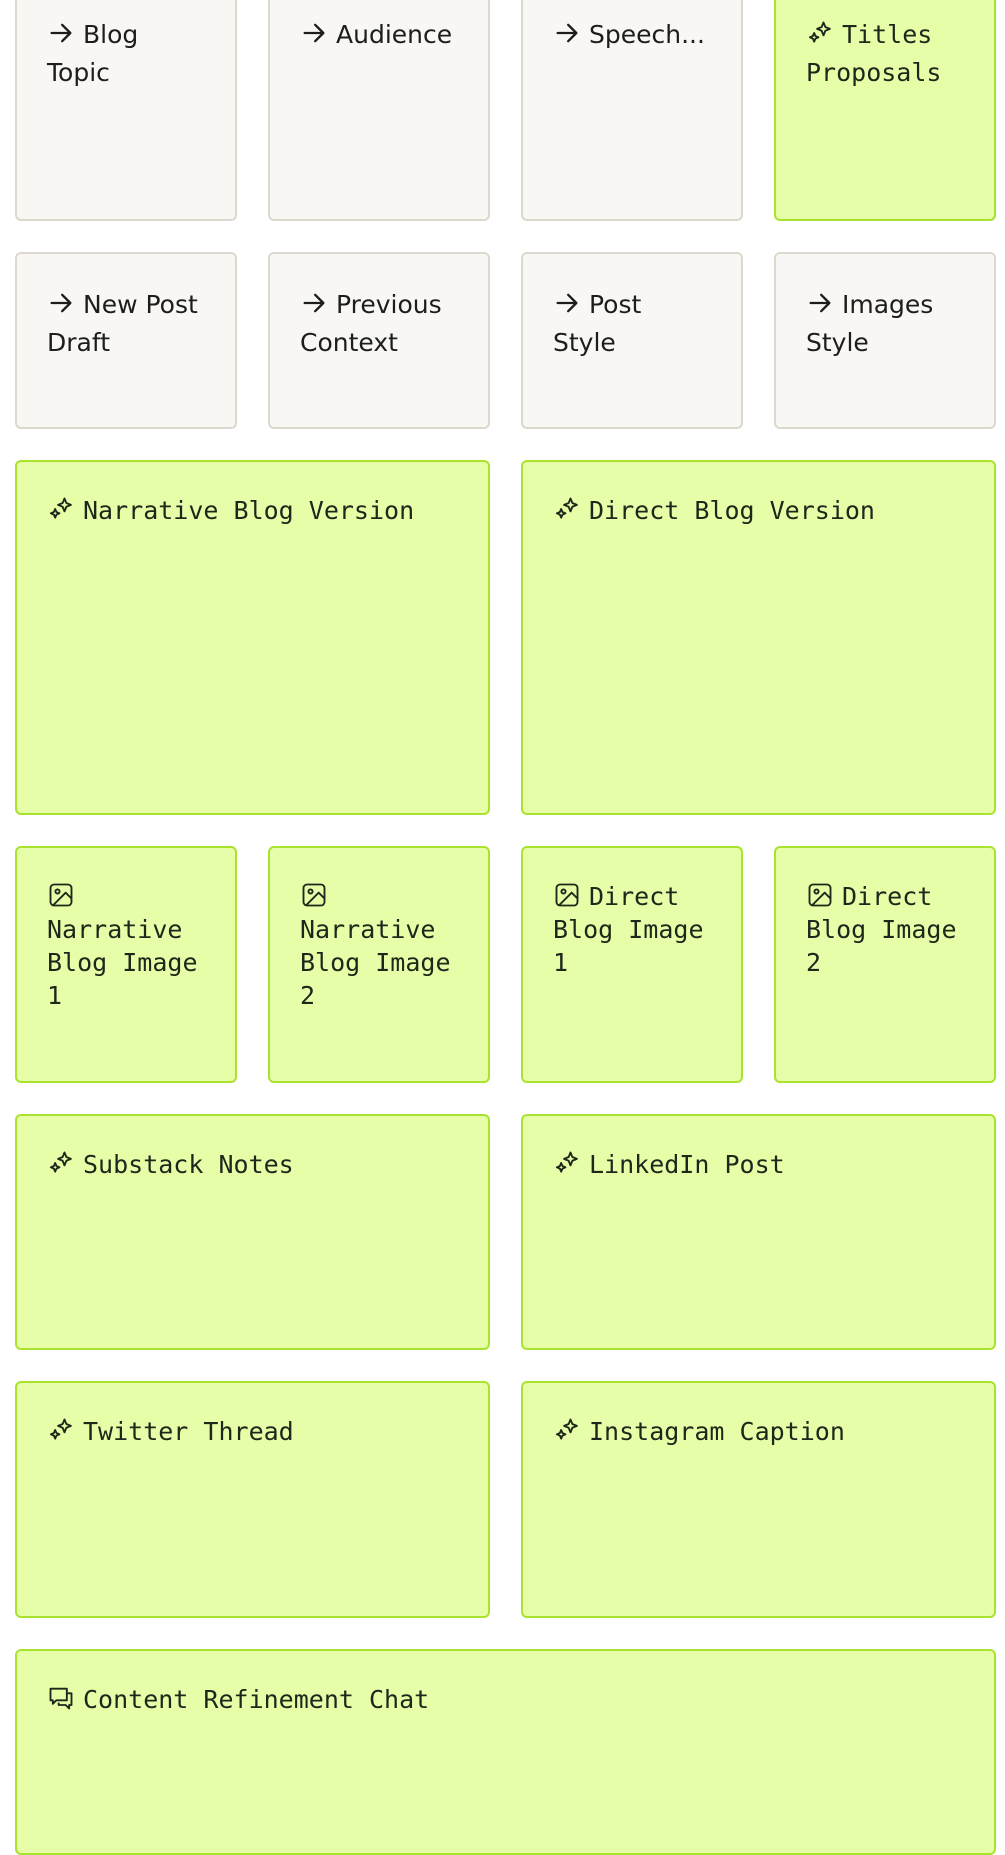 The height and width of the screenshot is (1855, 1005). What do you see at coordinates (632, 340) in the screenshot?
I see `post-style-card: Post Style` at bounding box center [632, 340].